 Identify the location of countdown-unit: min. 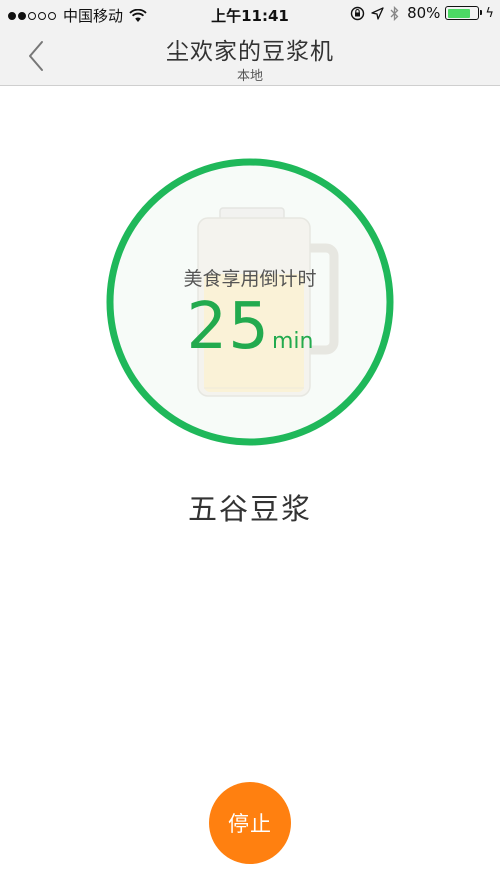
(292, 341).